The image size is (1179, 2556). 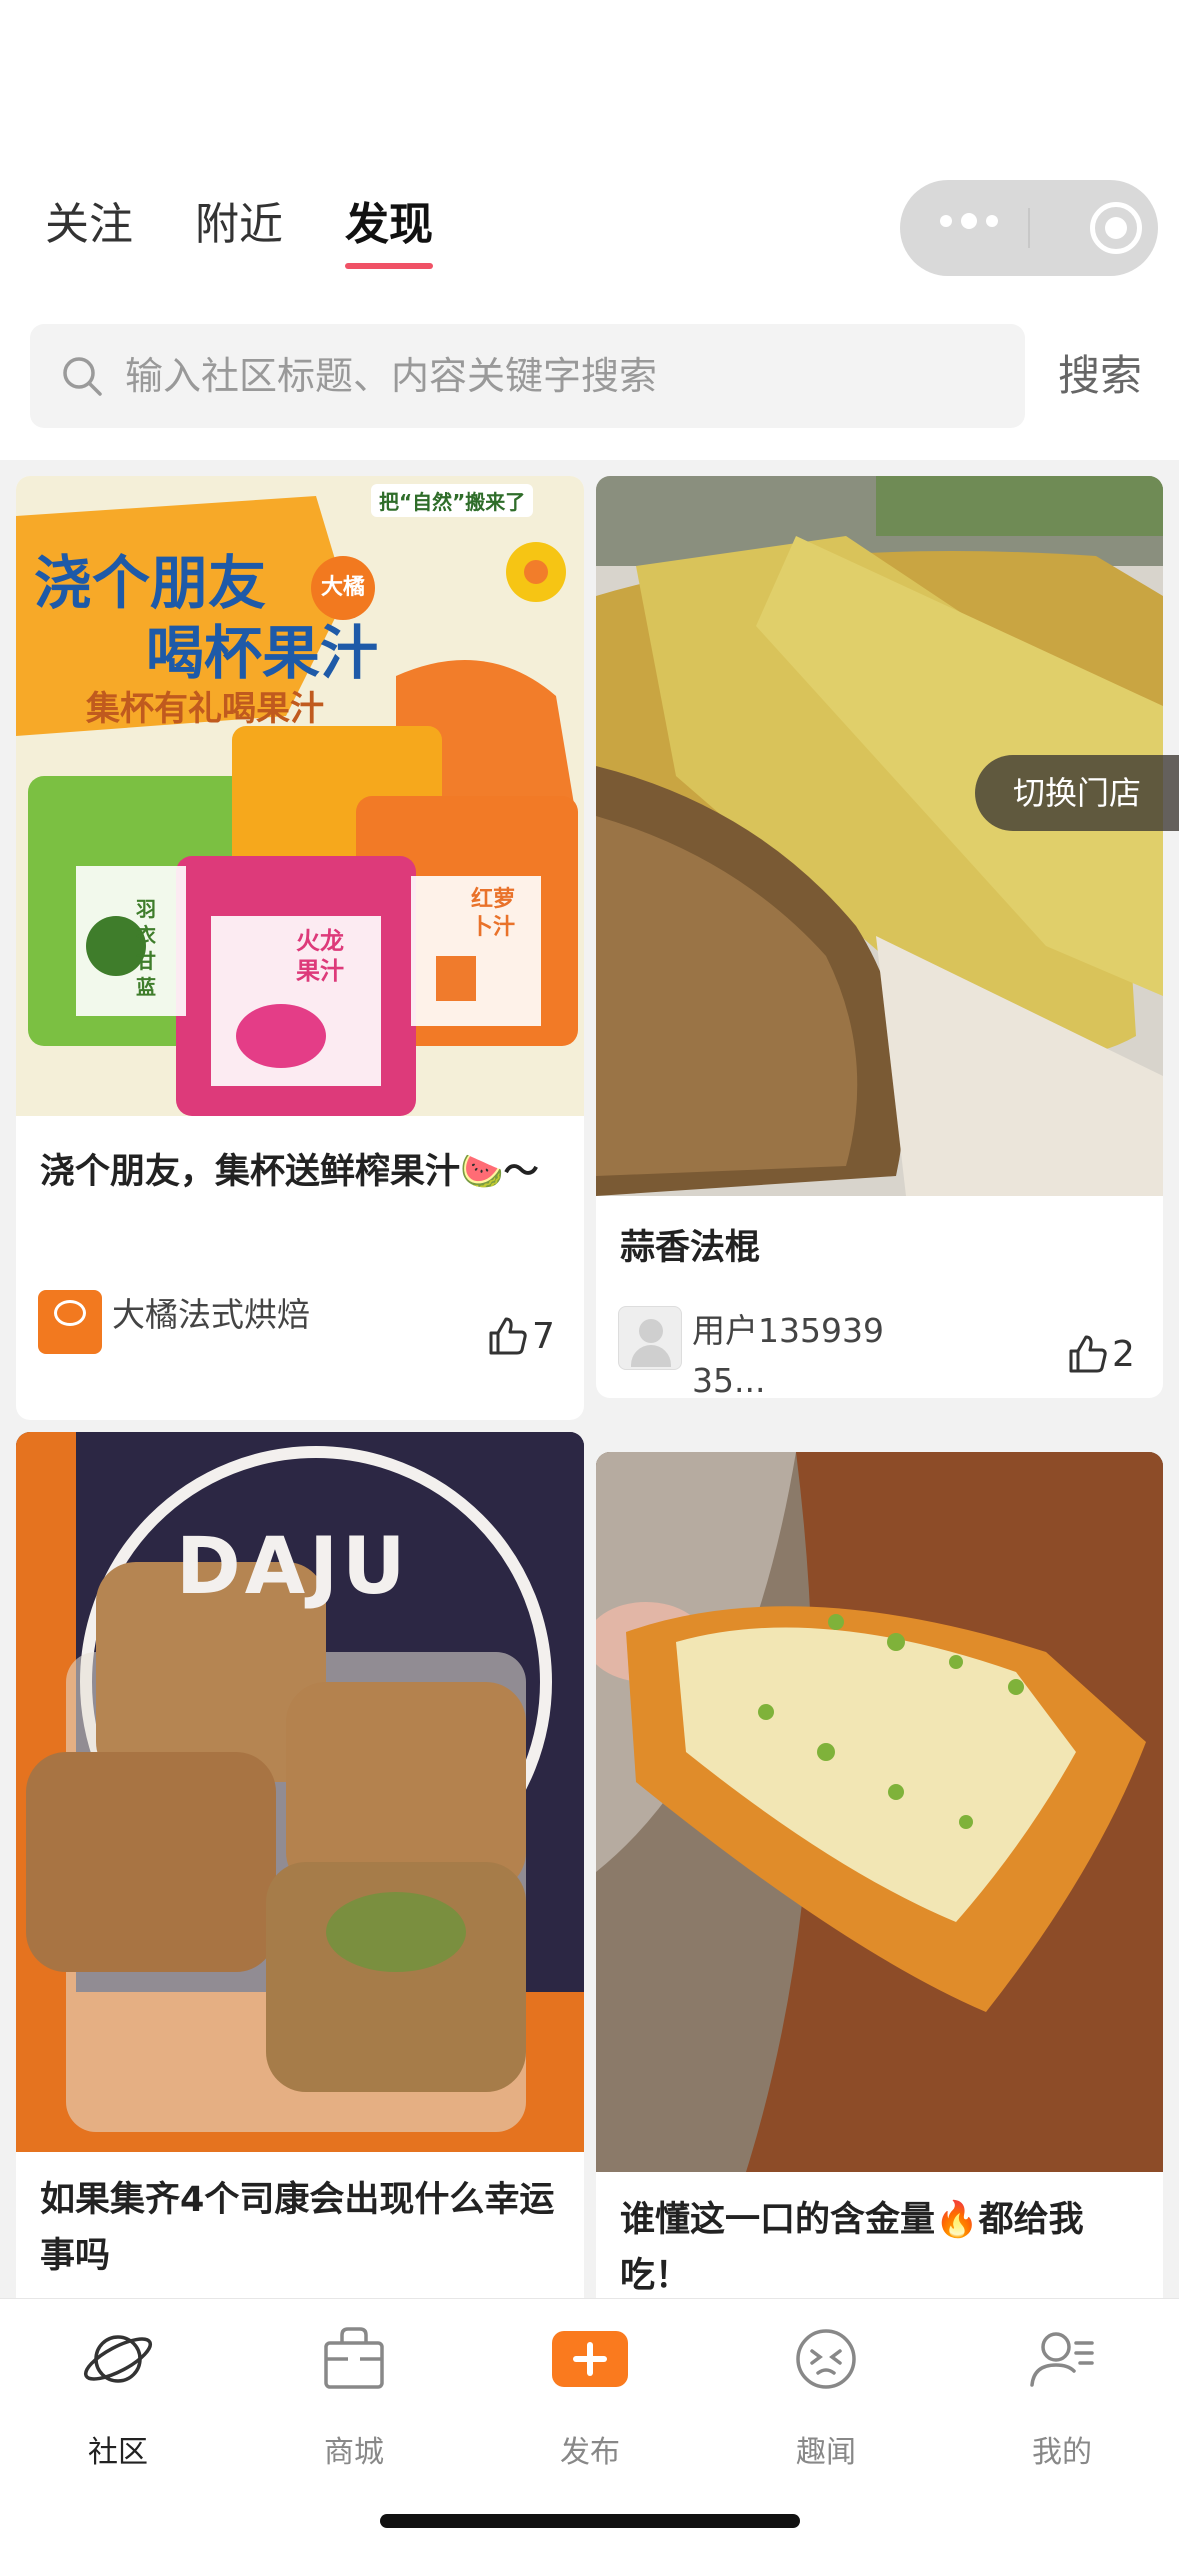 What do you see at coordinates (543, 1336) in the screenshot?
I see `like-count: 7` at bounding box center [543, 1336].